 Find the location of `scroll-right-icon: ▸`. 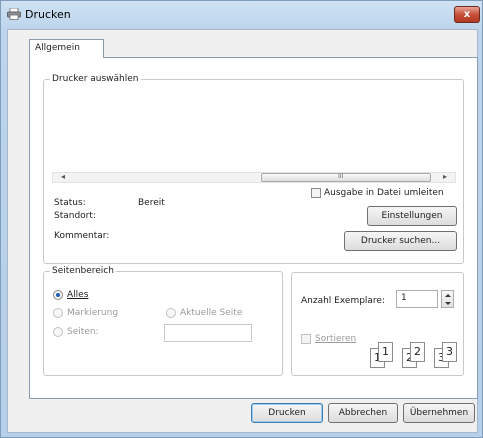

scroll-right-icon: ▸ is located at coordinates (445, 176).